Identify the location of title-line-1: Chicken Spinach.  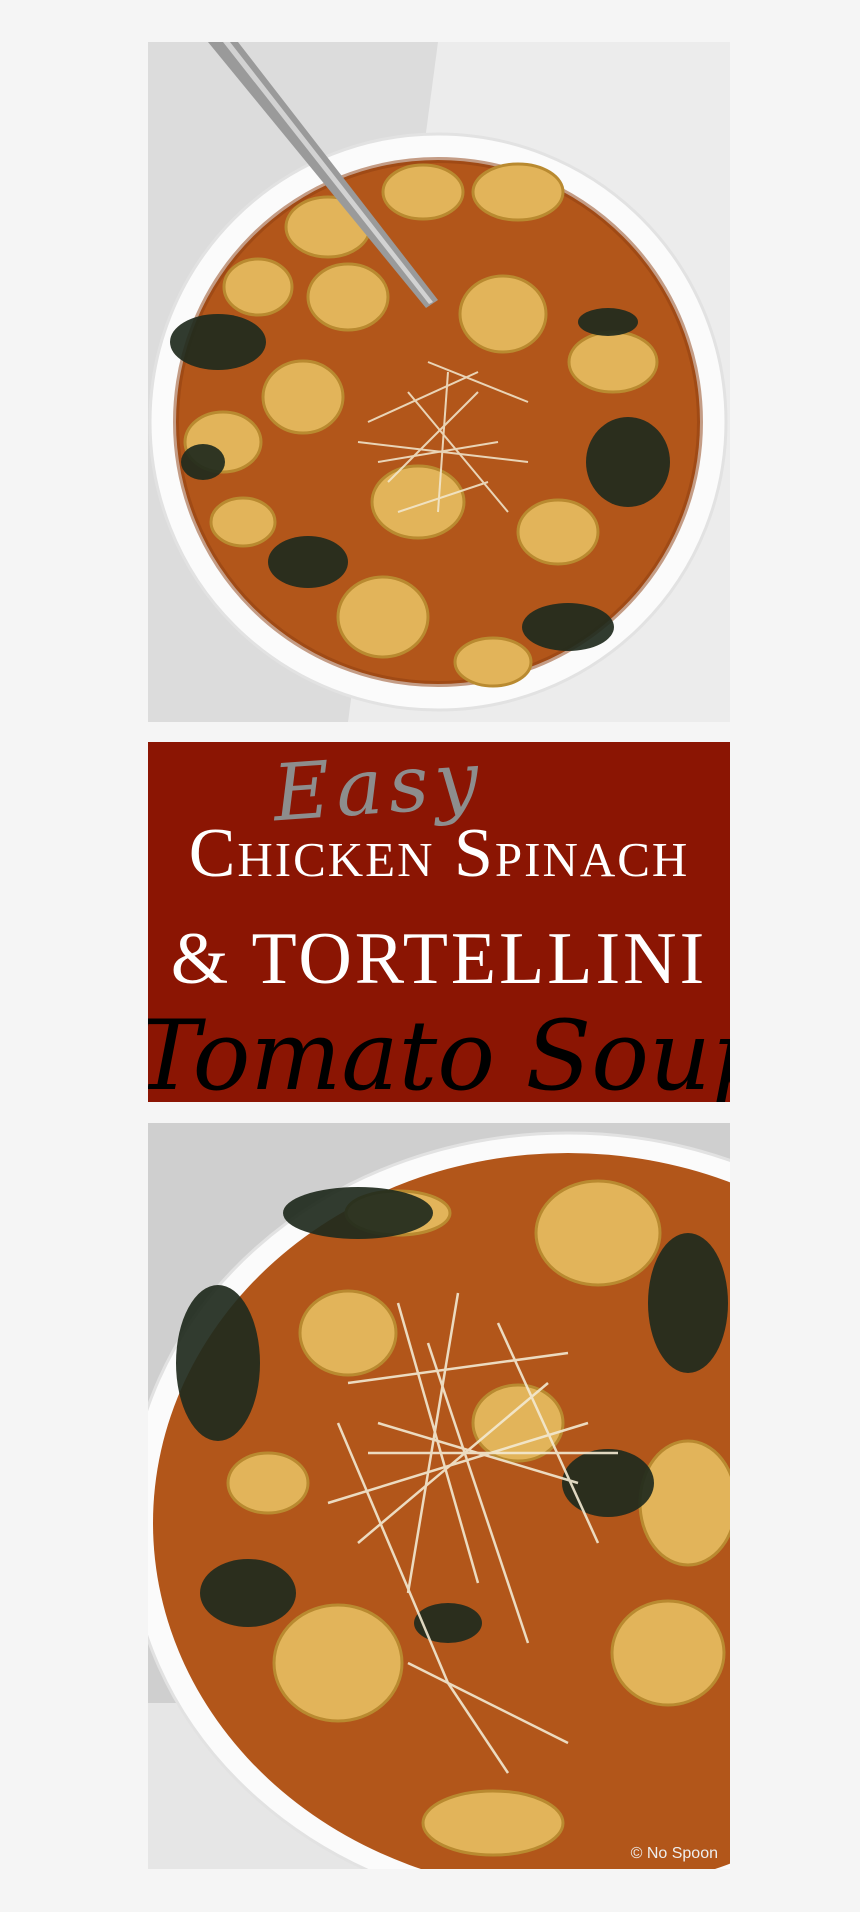
(439, 853).